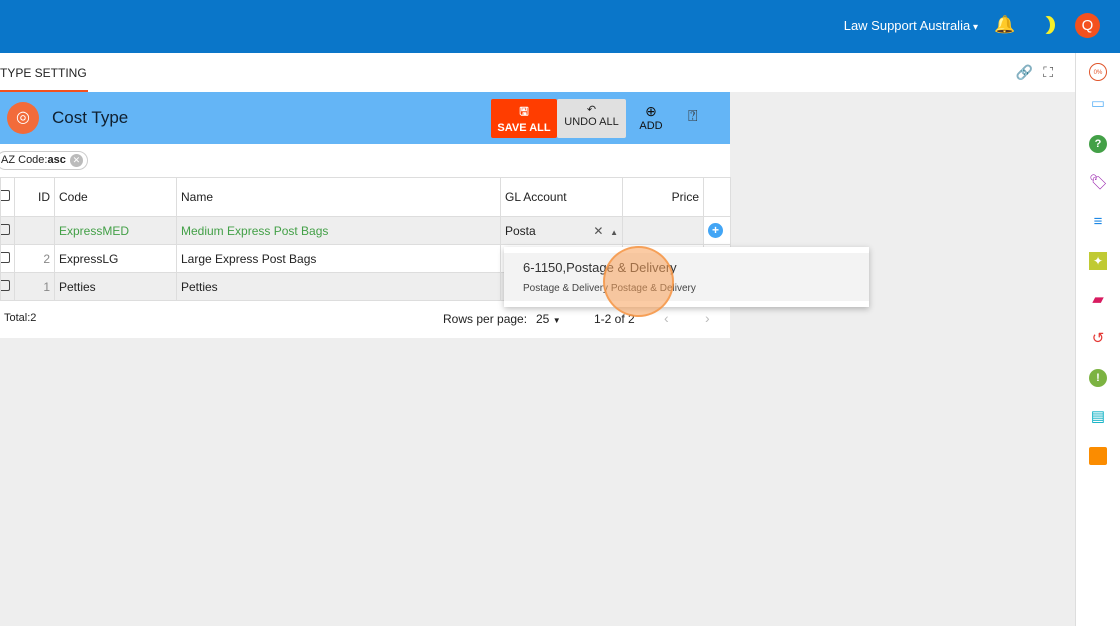 The width and height of the screenshot is (1120, 626). I want to click on table-header: ID Code Name GL Account Price, so click(365, 197).